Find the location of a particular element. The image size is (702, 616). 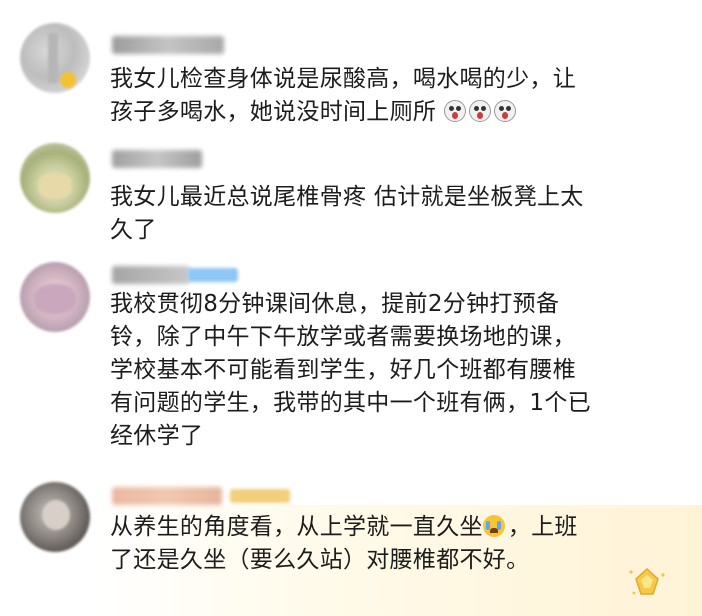

comment-text: 从养生的角度看，从上学就一直久坐 ，上班 了还是久坐（要么久站）对腰椎都不好。 is located at coordinates (390, 544).